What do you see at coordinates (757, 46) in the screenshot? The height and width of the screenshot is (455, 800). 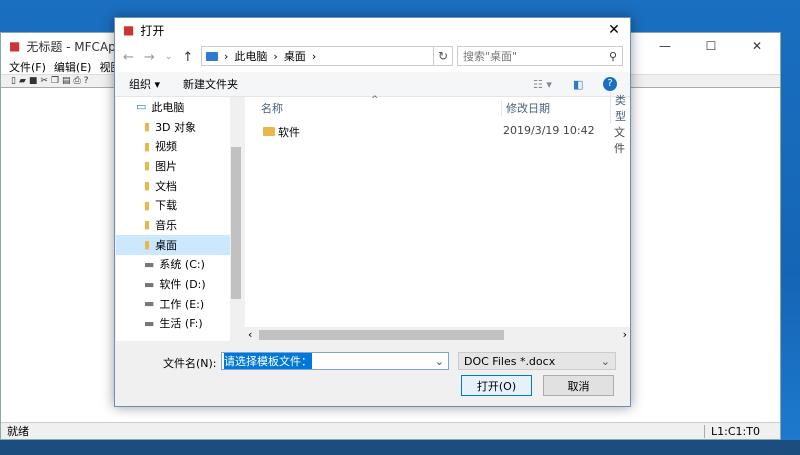 I see `close-button: ✕` at bounding box center [757, 46].